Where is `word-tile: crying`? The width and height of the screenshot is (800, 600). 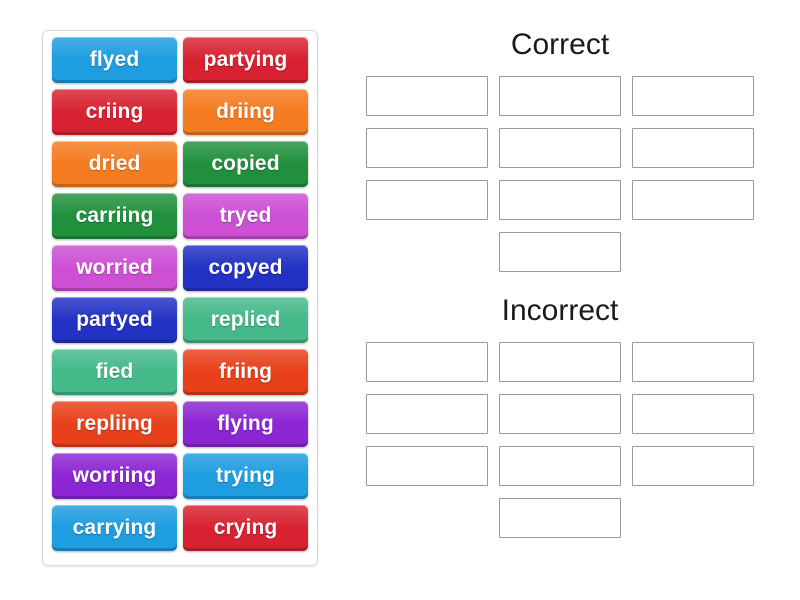 word-tile: crying is located at coordinates (245, 528).